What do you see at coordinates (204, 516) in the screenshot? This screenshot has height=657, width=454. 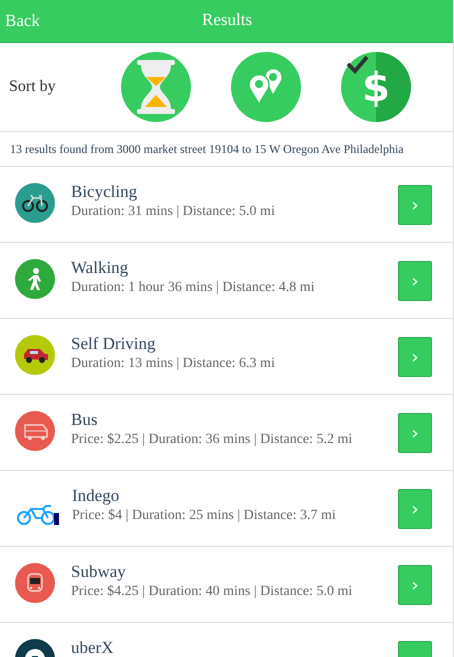 I see `result-details: Price: $4 | Duration: 25 mins | Distance: 3.7 mi` at bounding box center [204, 516].